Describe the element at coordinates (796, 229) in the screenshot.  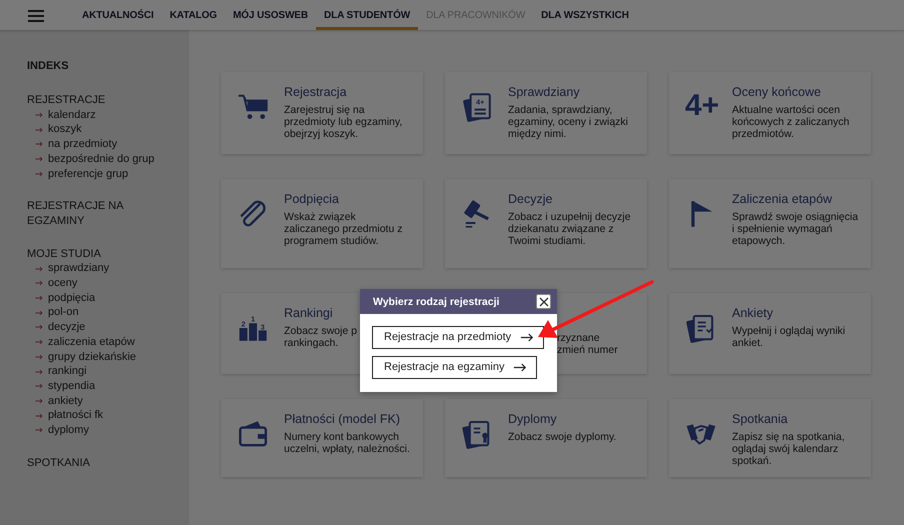
I see `tile-description: Sprawdź swoje osiągnięcia i spełnienie wymagań etapowych.` at that location.